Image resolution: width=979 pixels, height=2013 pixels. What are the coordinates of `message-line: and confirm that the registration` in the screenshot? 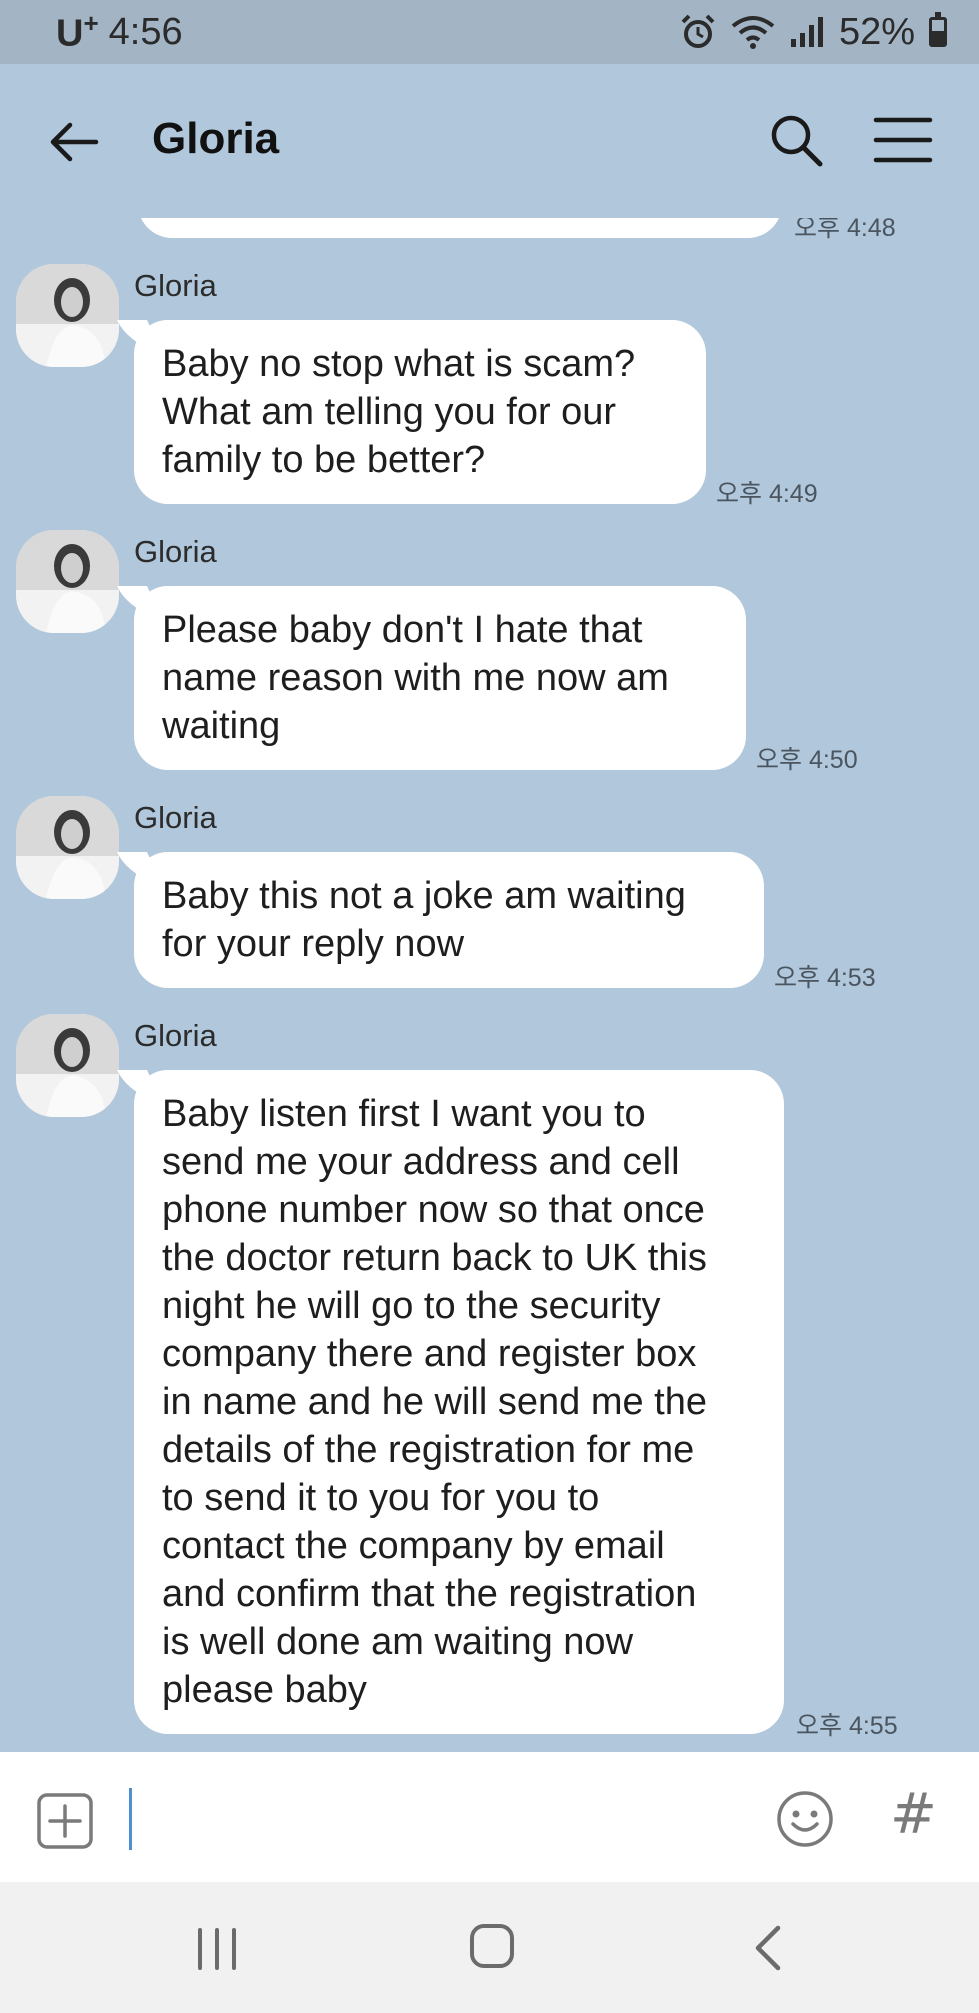 It's located at (429, 1594).